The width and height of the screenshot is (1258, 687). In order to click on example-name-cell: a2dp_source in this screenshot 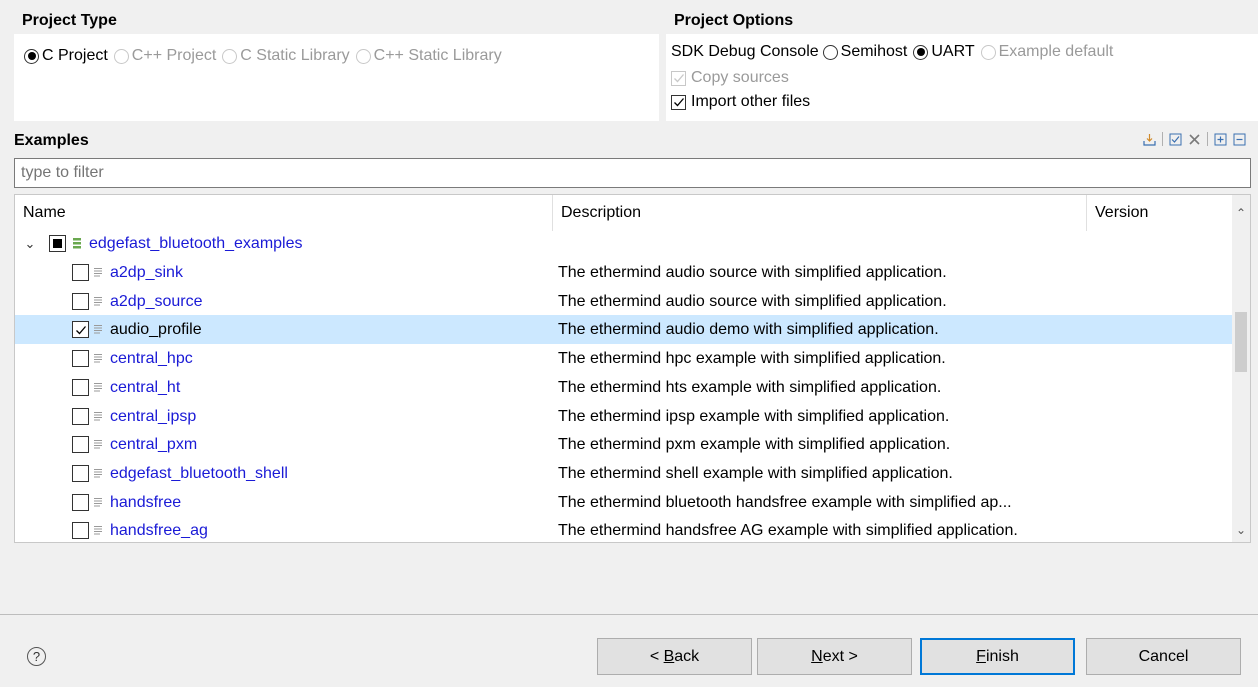, I will do `click(137, 301)`.